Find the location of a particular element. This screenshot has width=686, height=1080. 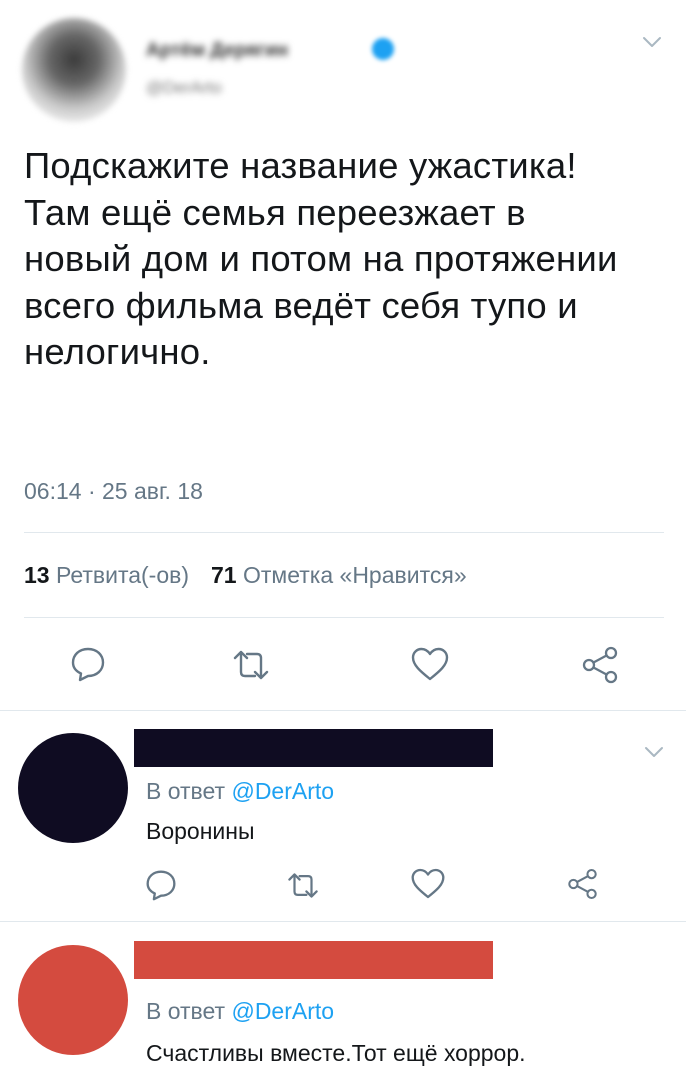

author-name: Артём Дерягин is located at coordinates (256, 51).